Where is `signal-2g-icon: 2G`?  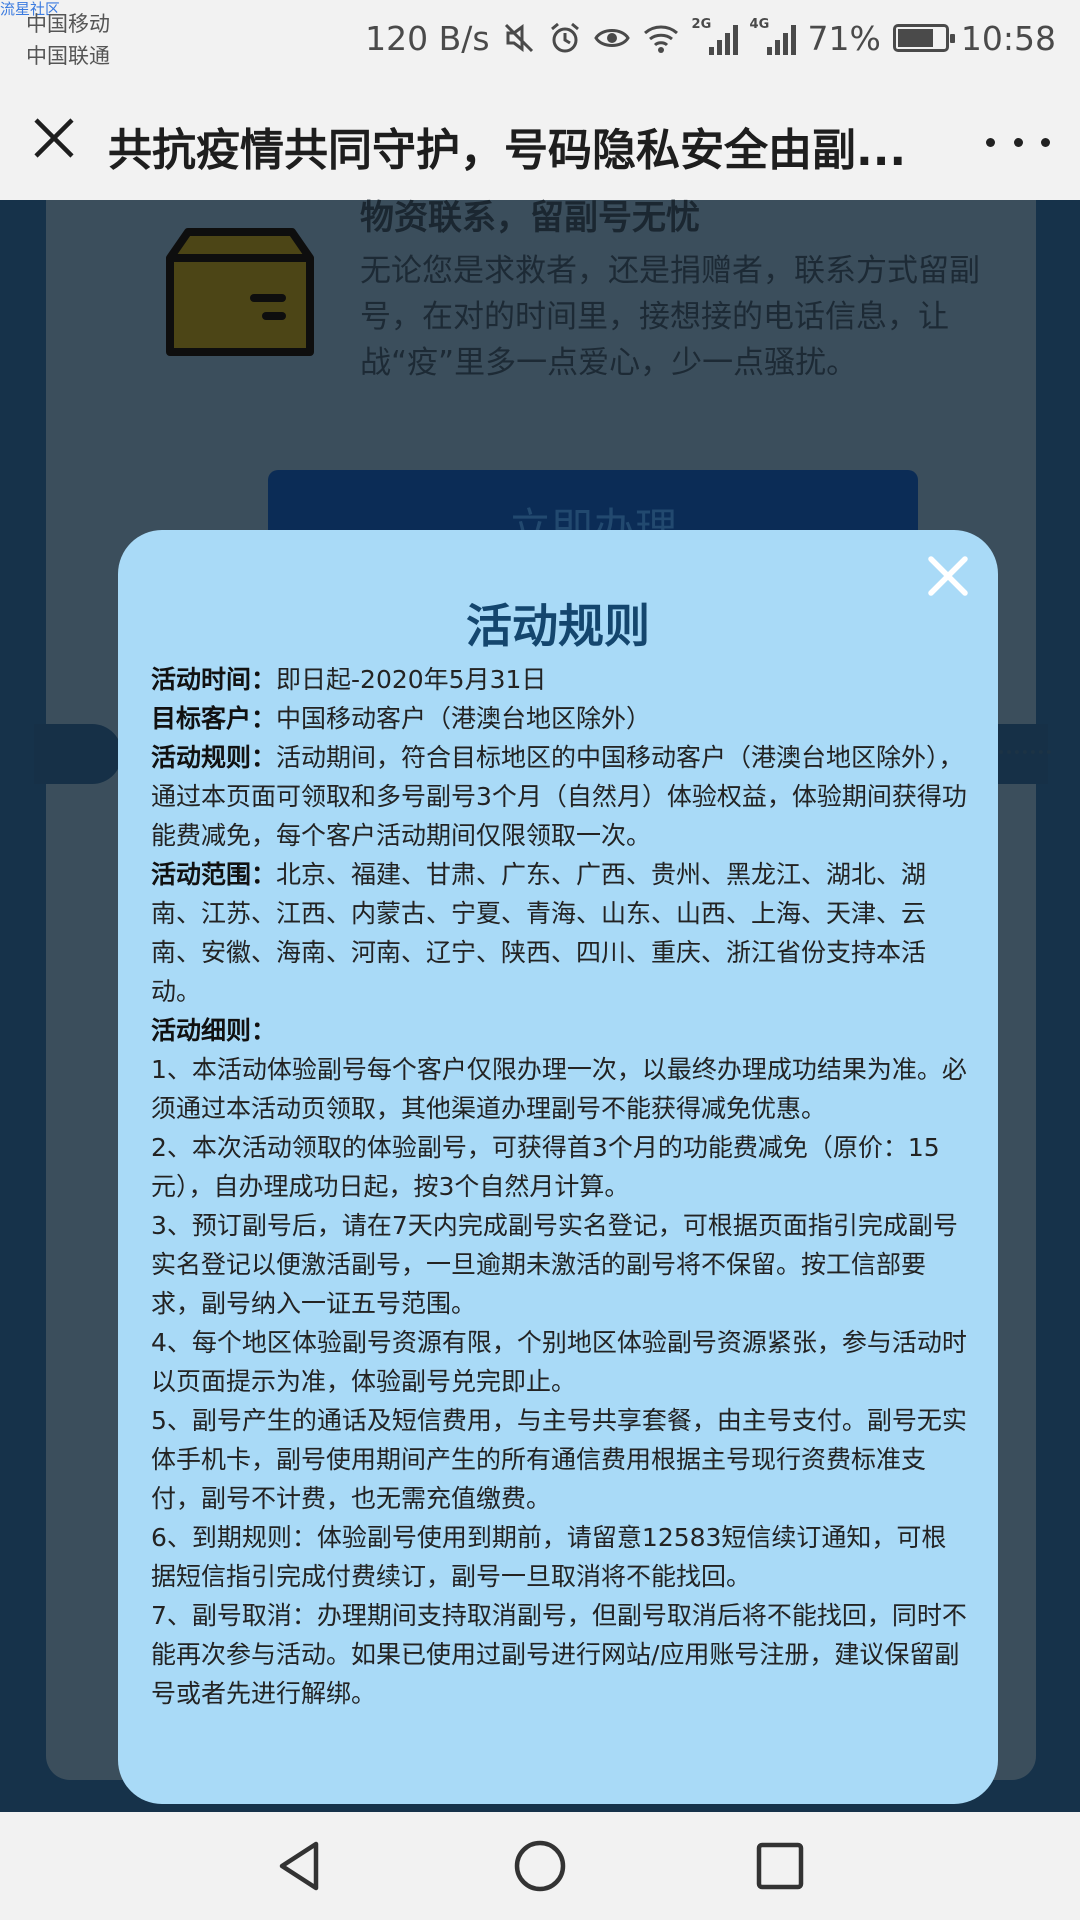 signal-2g-icon: 2G is located at coordinates (715, 36).